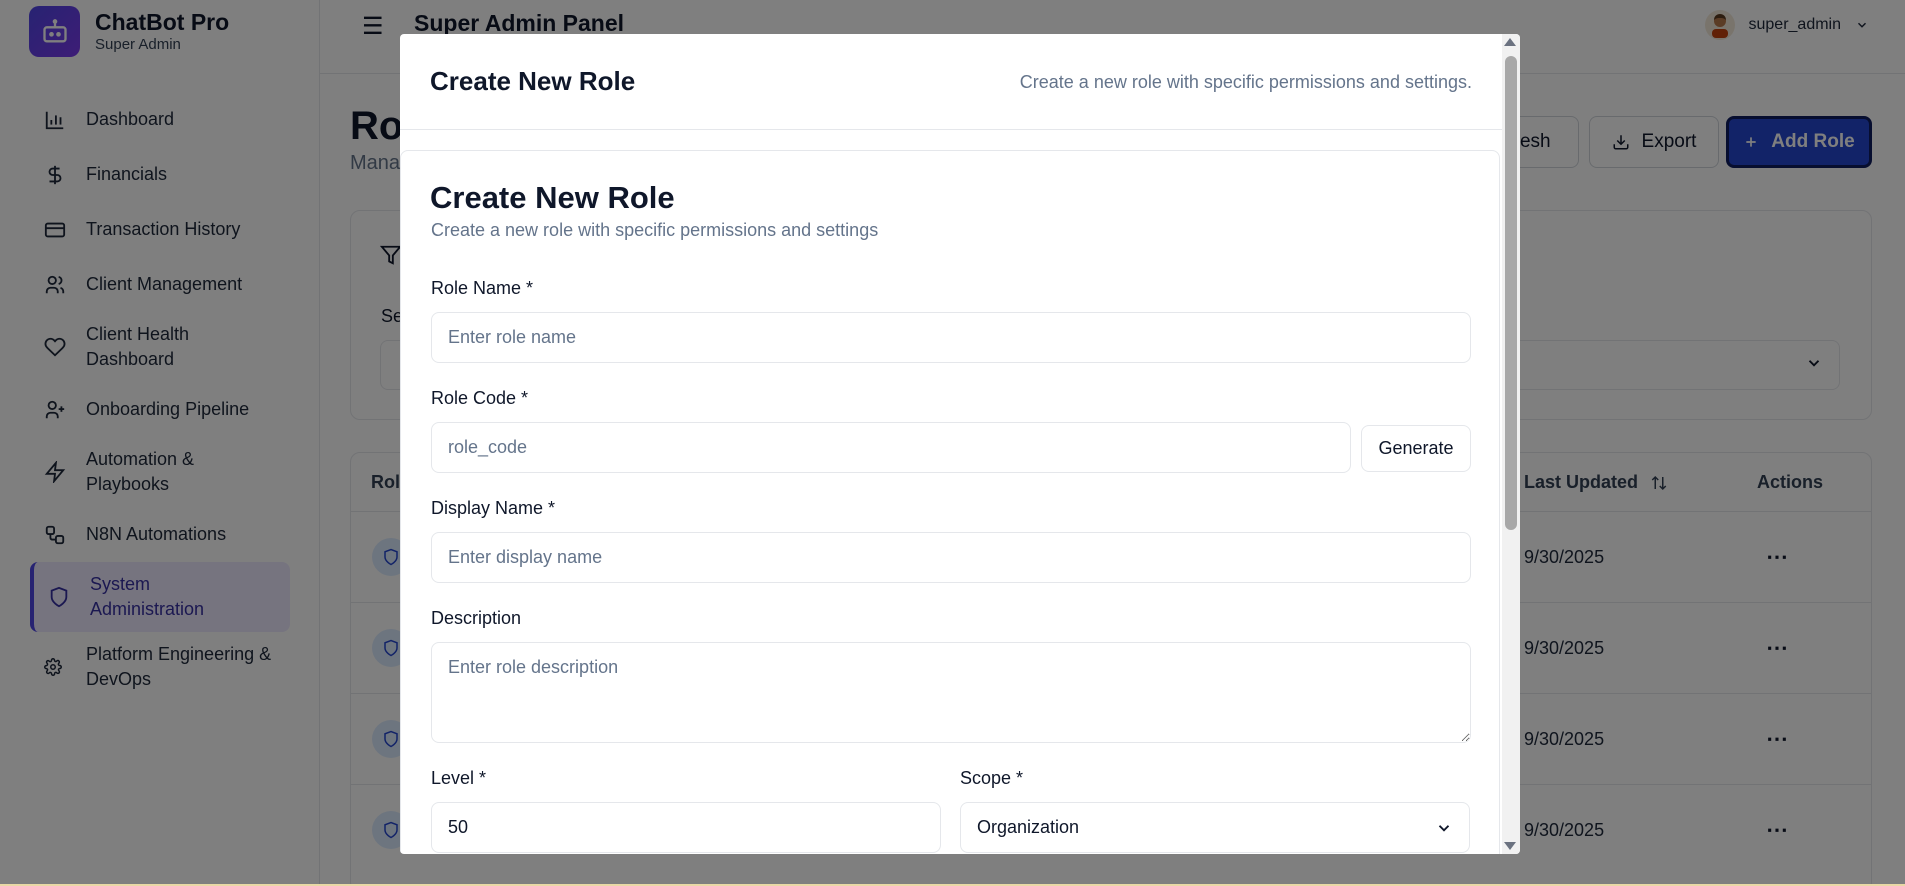  What do you see at coordinates (951, 337) in the screenshot?
I see `role-name-input` at bounding box center [951, 337].